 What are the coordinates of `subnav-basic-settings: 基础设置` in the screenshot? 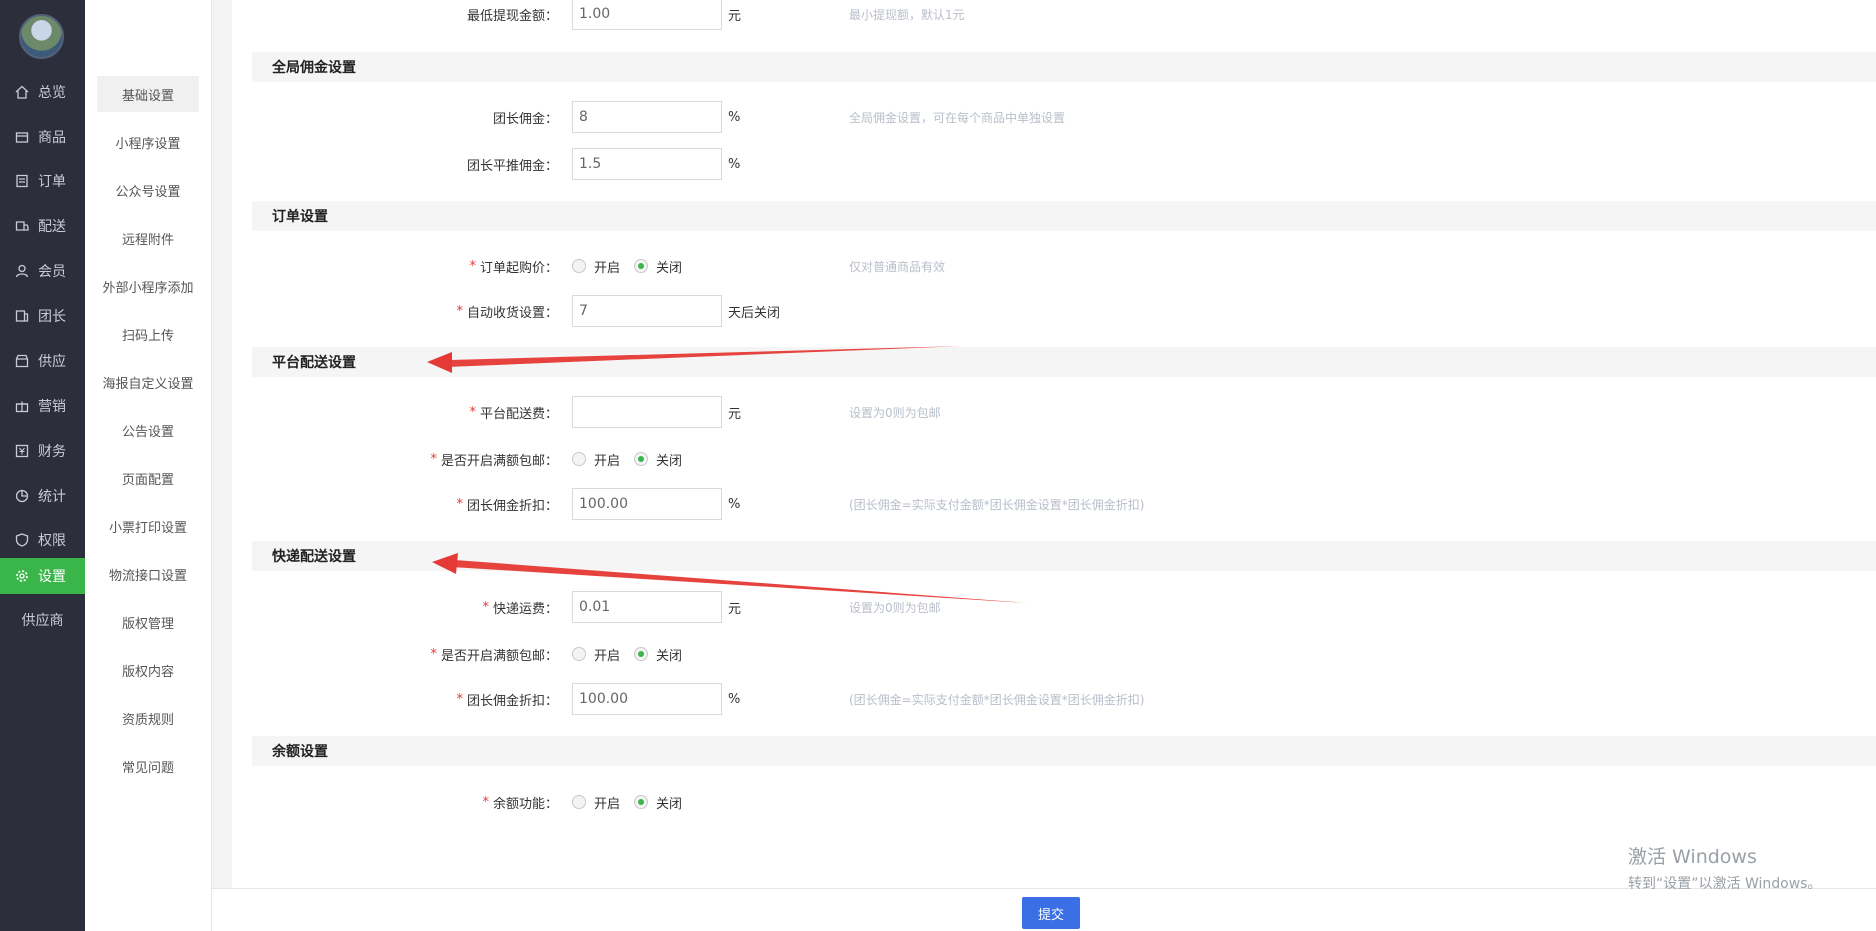 It's located at (148, 94).